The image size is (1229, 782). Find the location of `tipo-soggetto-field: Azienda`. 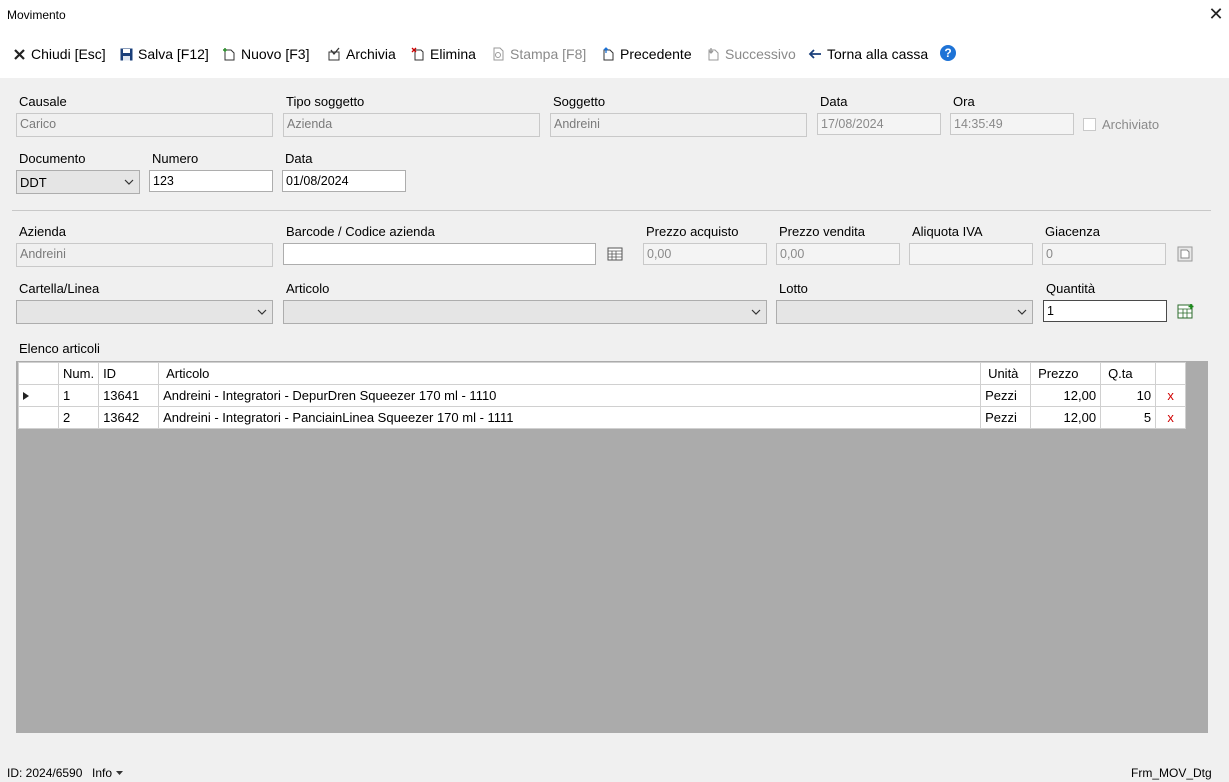

tipo-soggetto-field: Azienda is located at coordinates (411, 125).